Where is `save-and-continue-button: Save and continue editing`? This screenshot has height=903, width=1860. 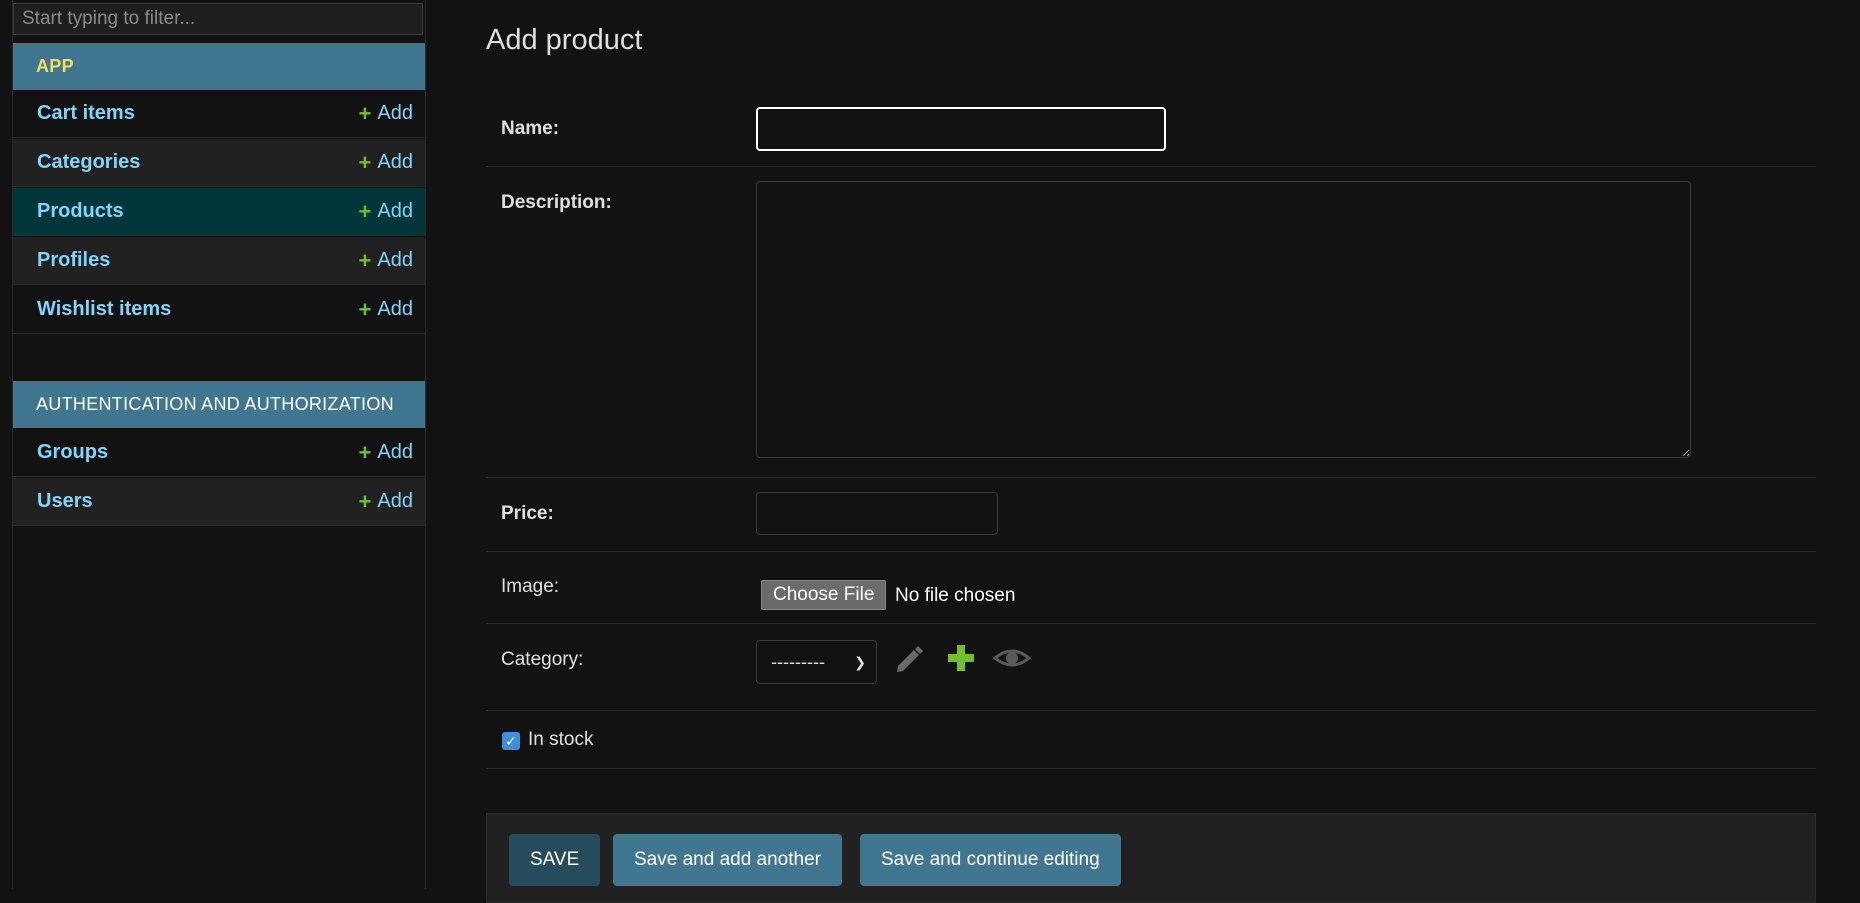
save-and-continue-button: Save and continue editing is located at coordinates (990, 860).